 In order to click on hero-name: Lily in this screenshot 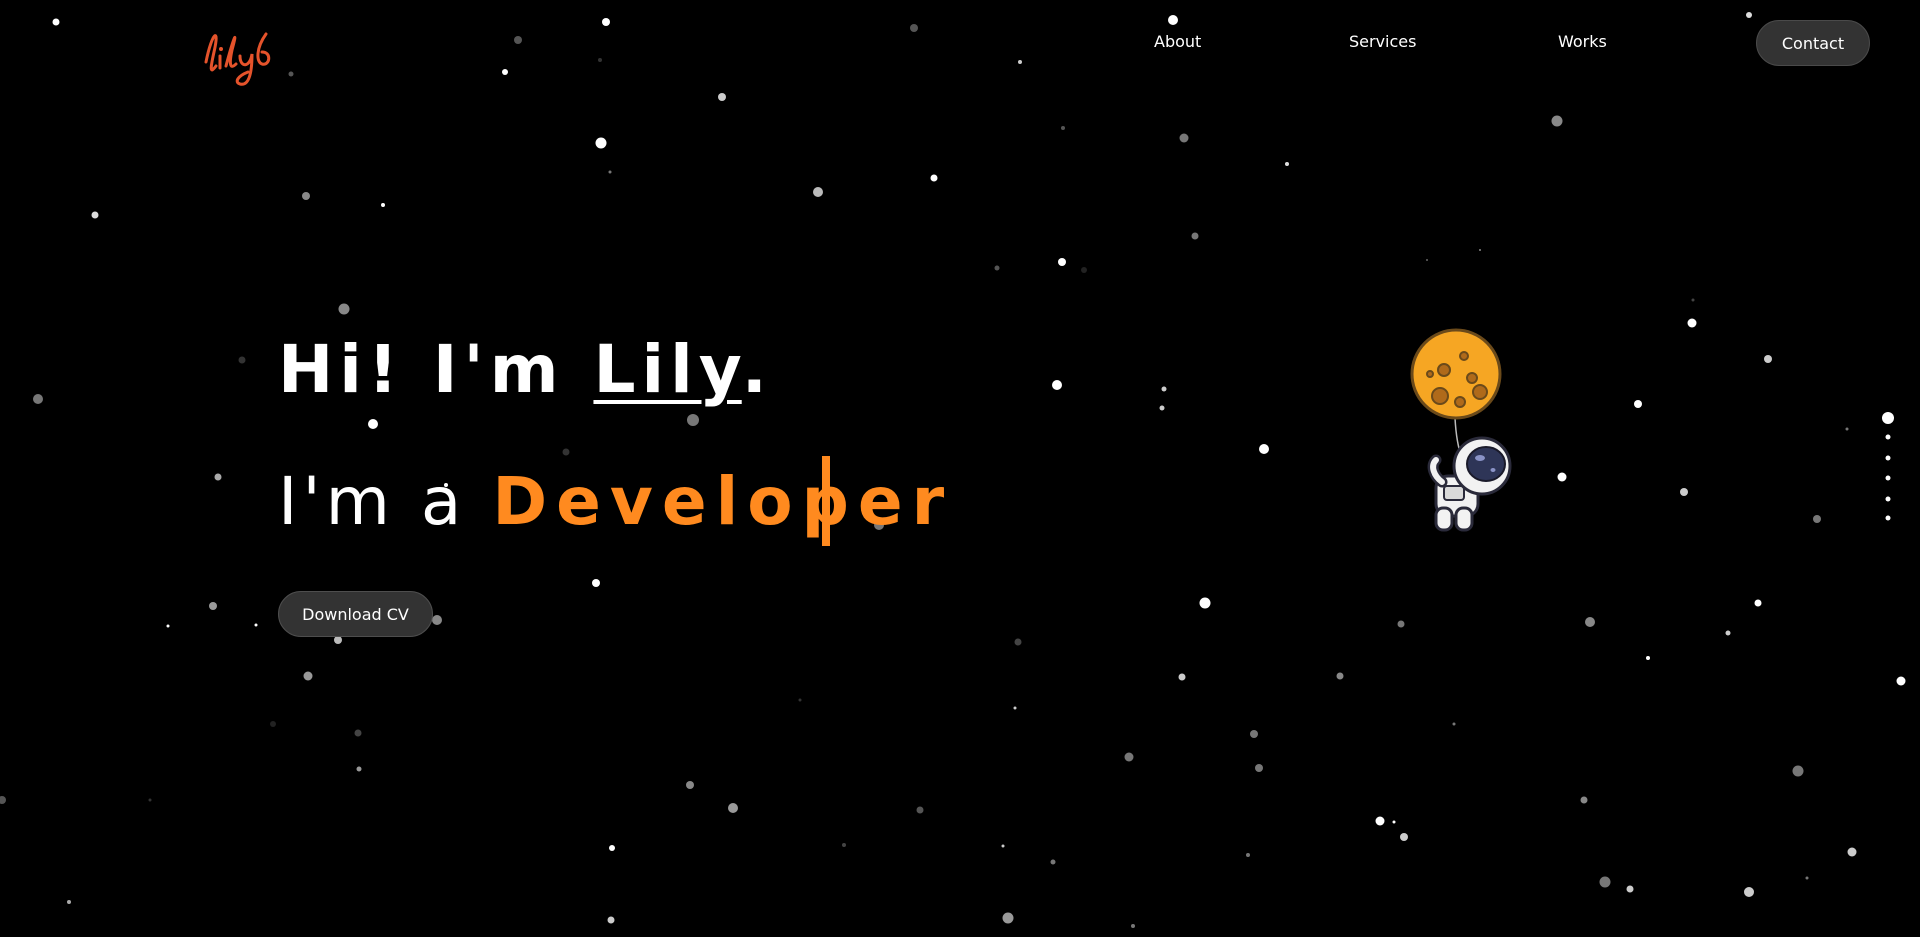, I will do `click(667, 369)`.